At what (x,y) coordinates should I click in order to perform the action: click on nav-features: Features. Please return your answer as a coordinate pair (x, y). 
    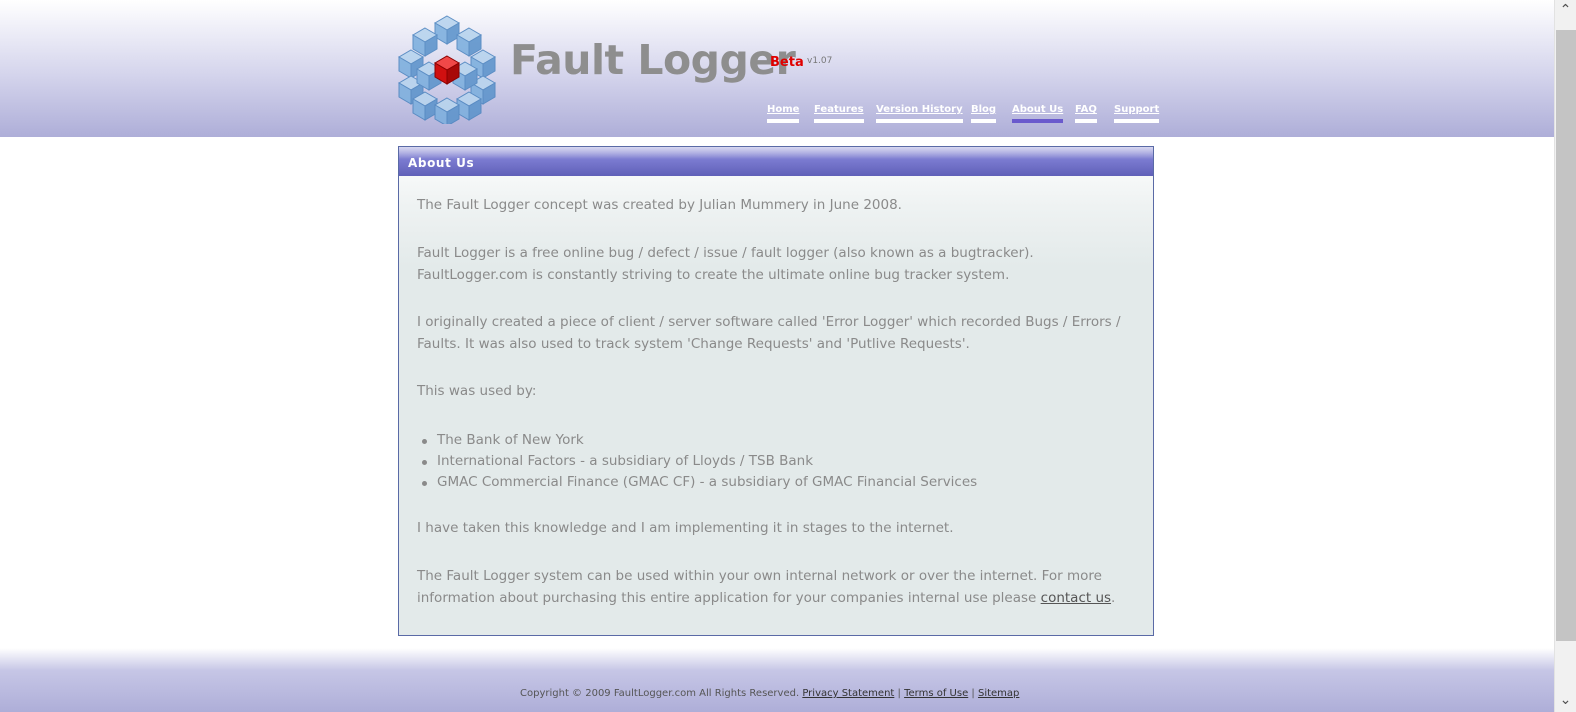
    Looking at the image, I should click on (839, 113).